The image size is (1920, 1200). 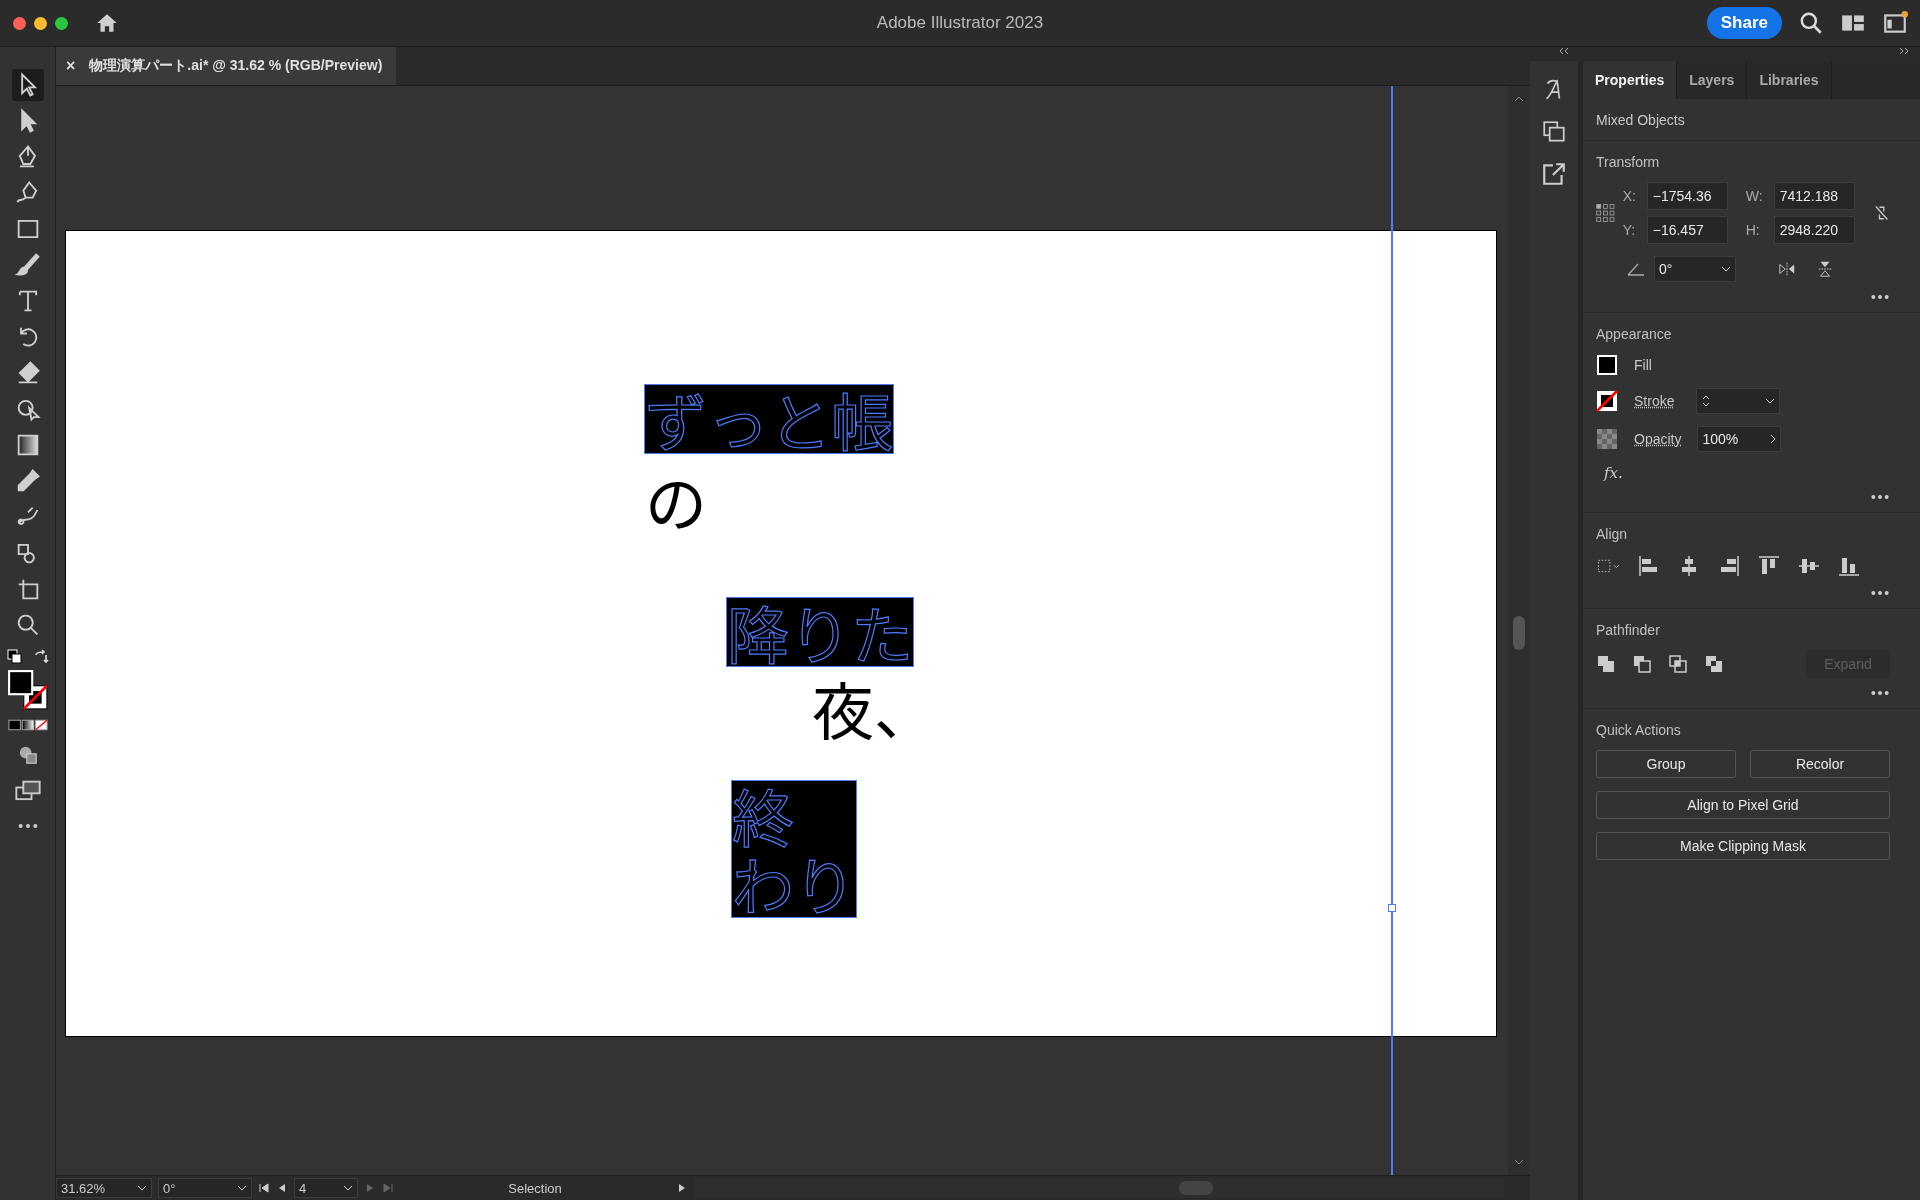 I want to click on section-title: Transform, so click(x=1628, y=162).